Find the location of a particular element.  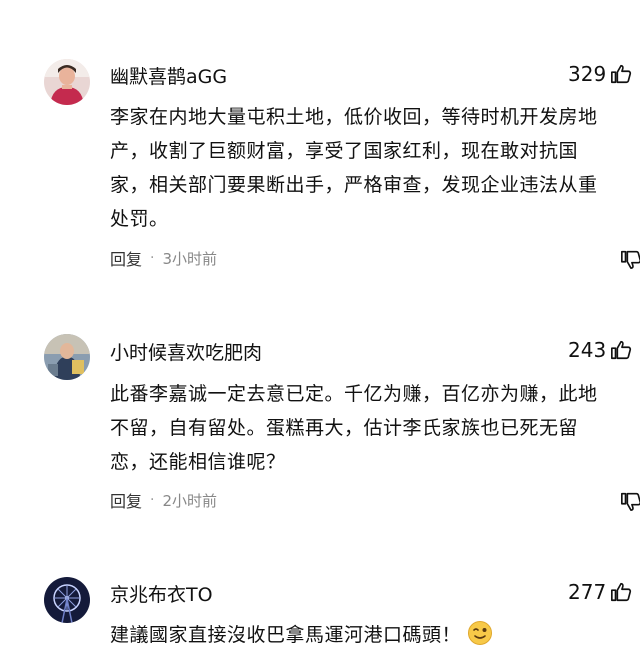

like-button: 277 is located at coordinates (600, 592).